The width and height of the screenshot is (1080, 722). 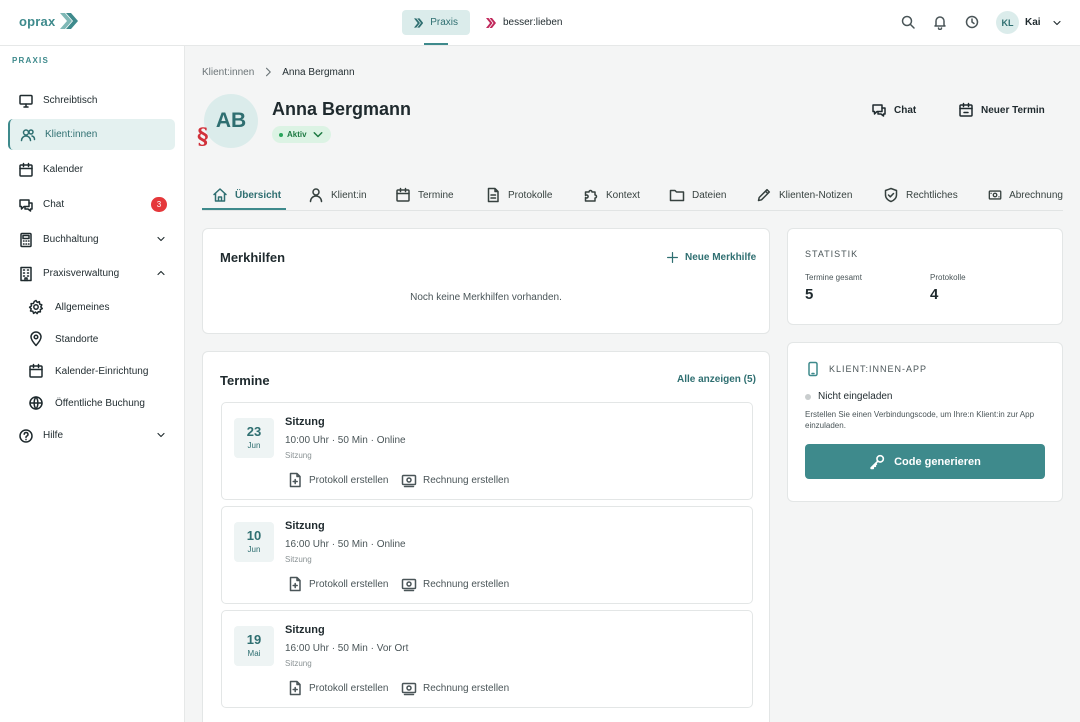 I want to click on appointment-date: 10 Jun, so click(x=254, y=542).